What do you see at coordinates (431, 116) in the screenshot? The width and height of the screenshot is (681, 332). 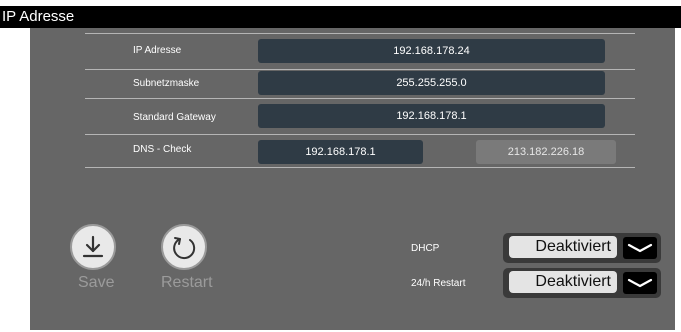 I see `gateway-field: 192.168.178.1` at bounding box center [431, 116].